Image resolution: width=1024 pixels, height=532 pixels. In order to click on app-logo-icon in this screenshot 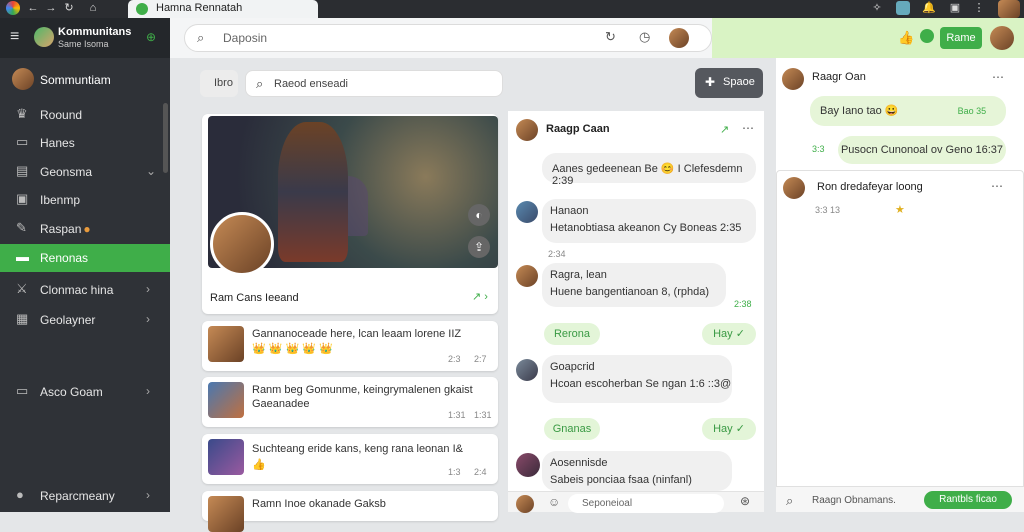, I will do `click(44, 37)`.